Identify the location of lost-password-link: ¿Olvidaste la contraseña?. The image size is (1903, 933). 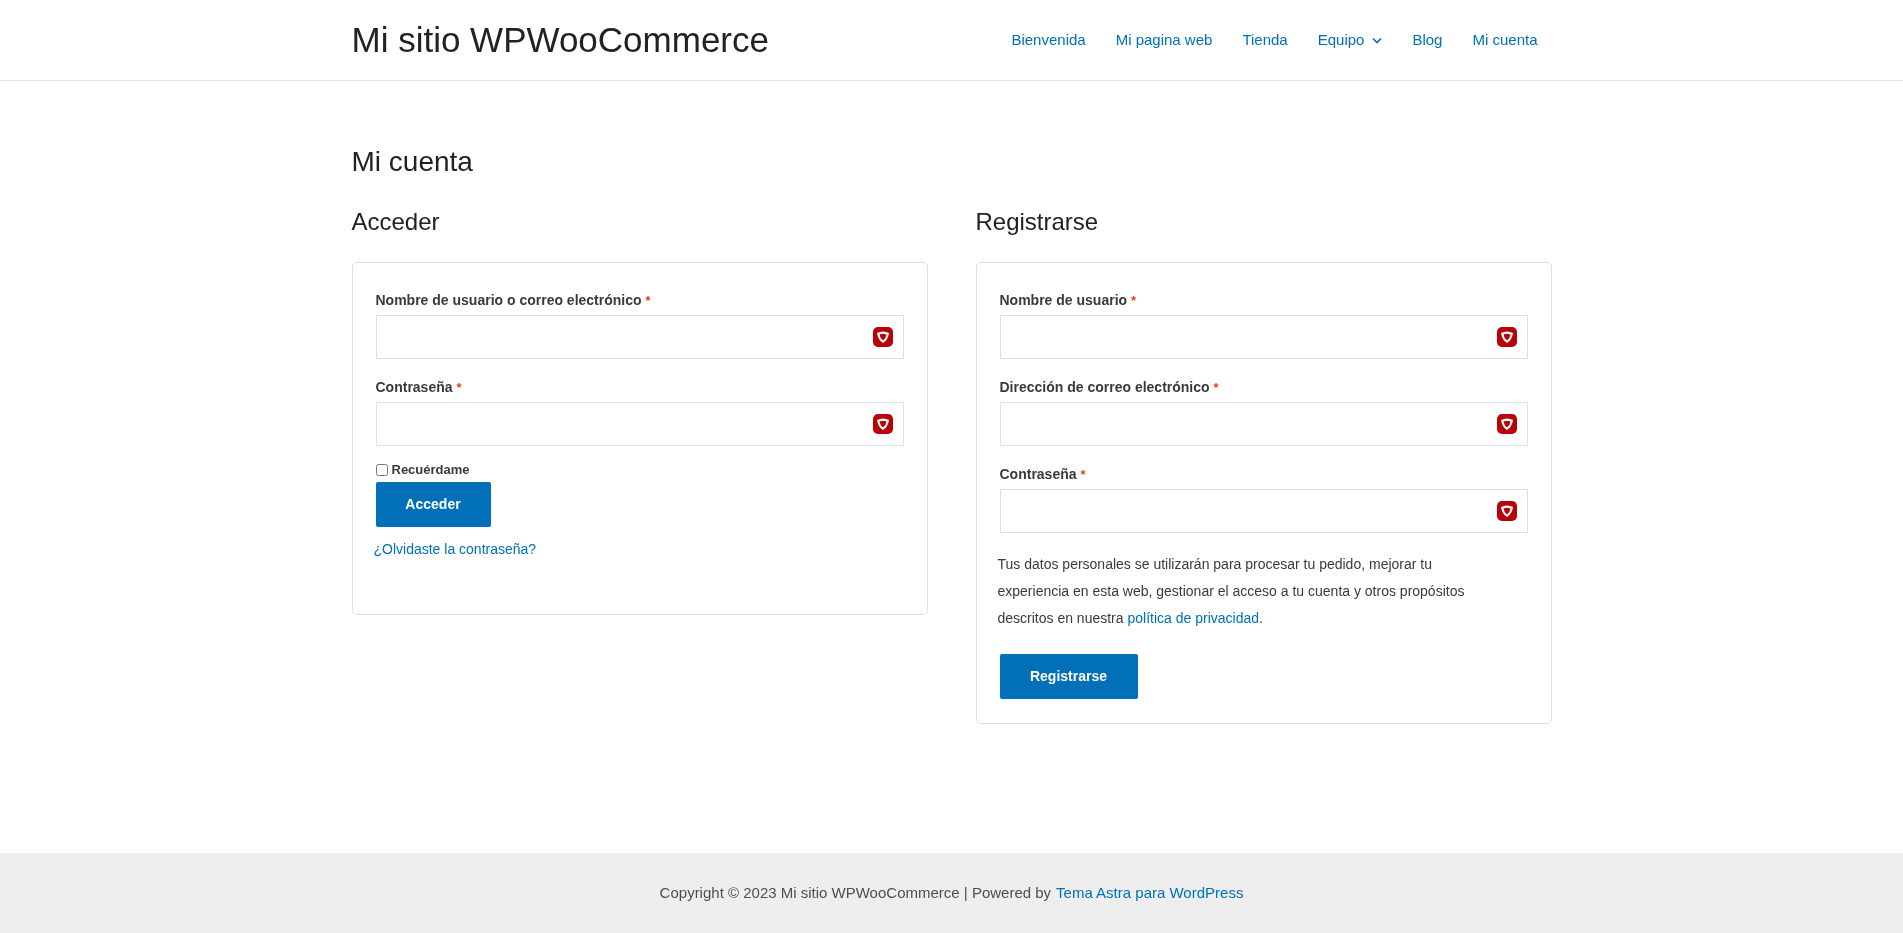
(455, 549).